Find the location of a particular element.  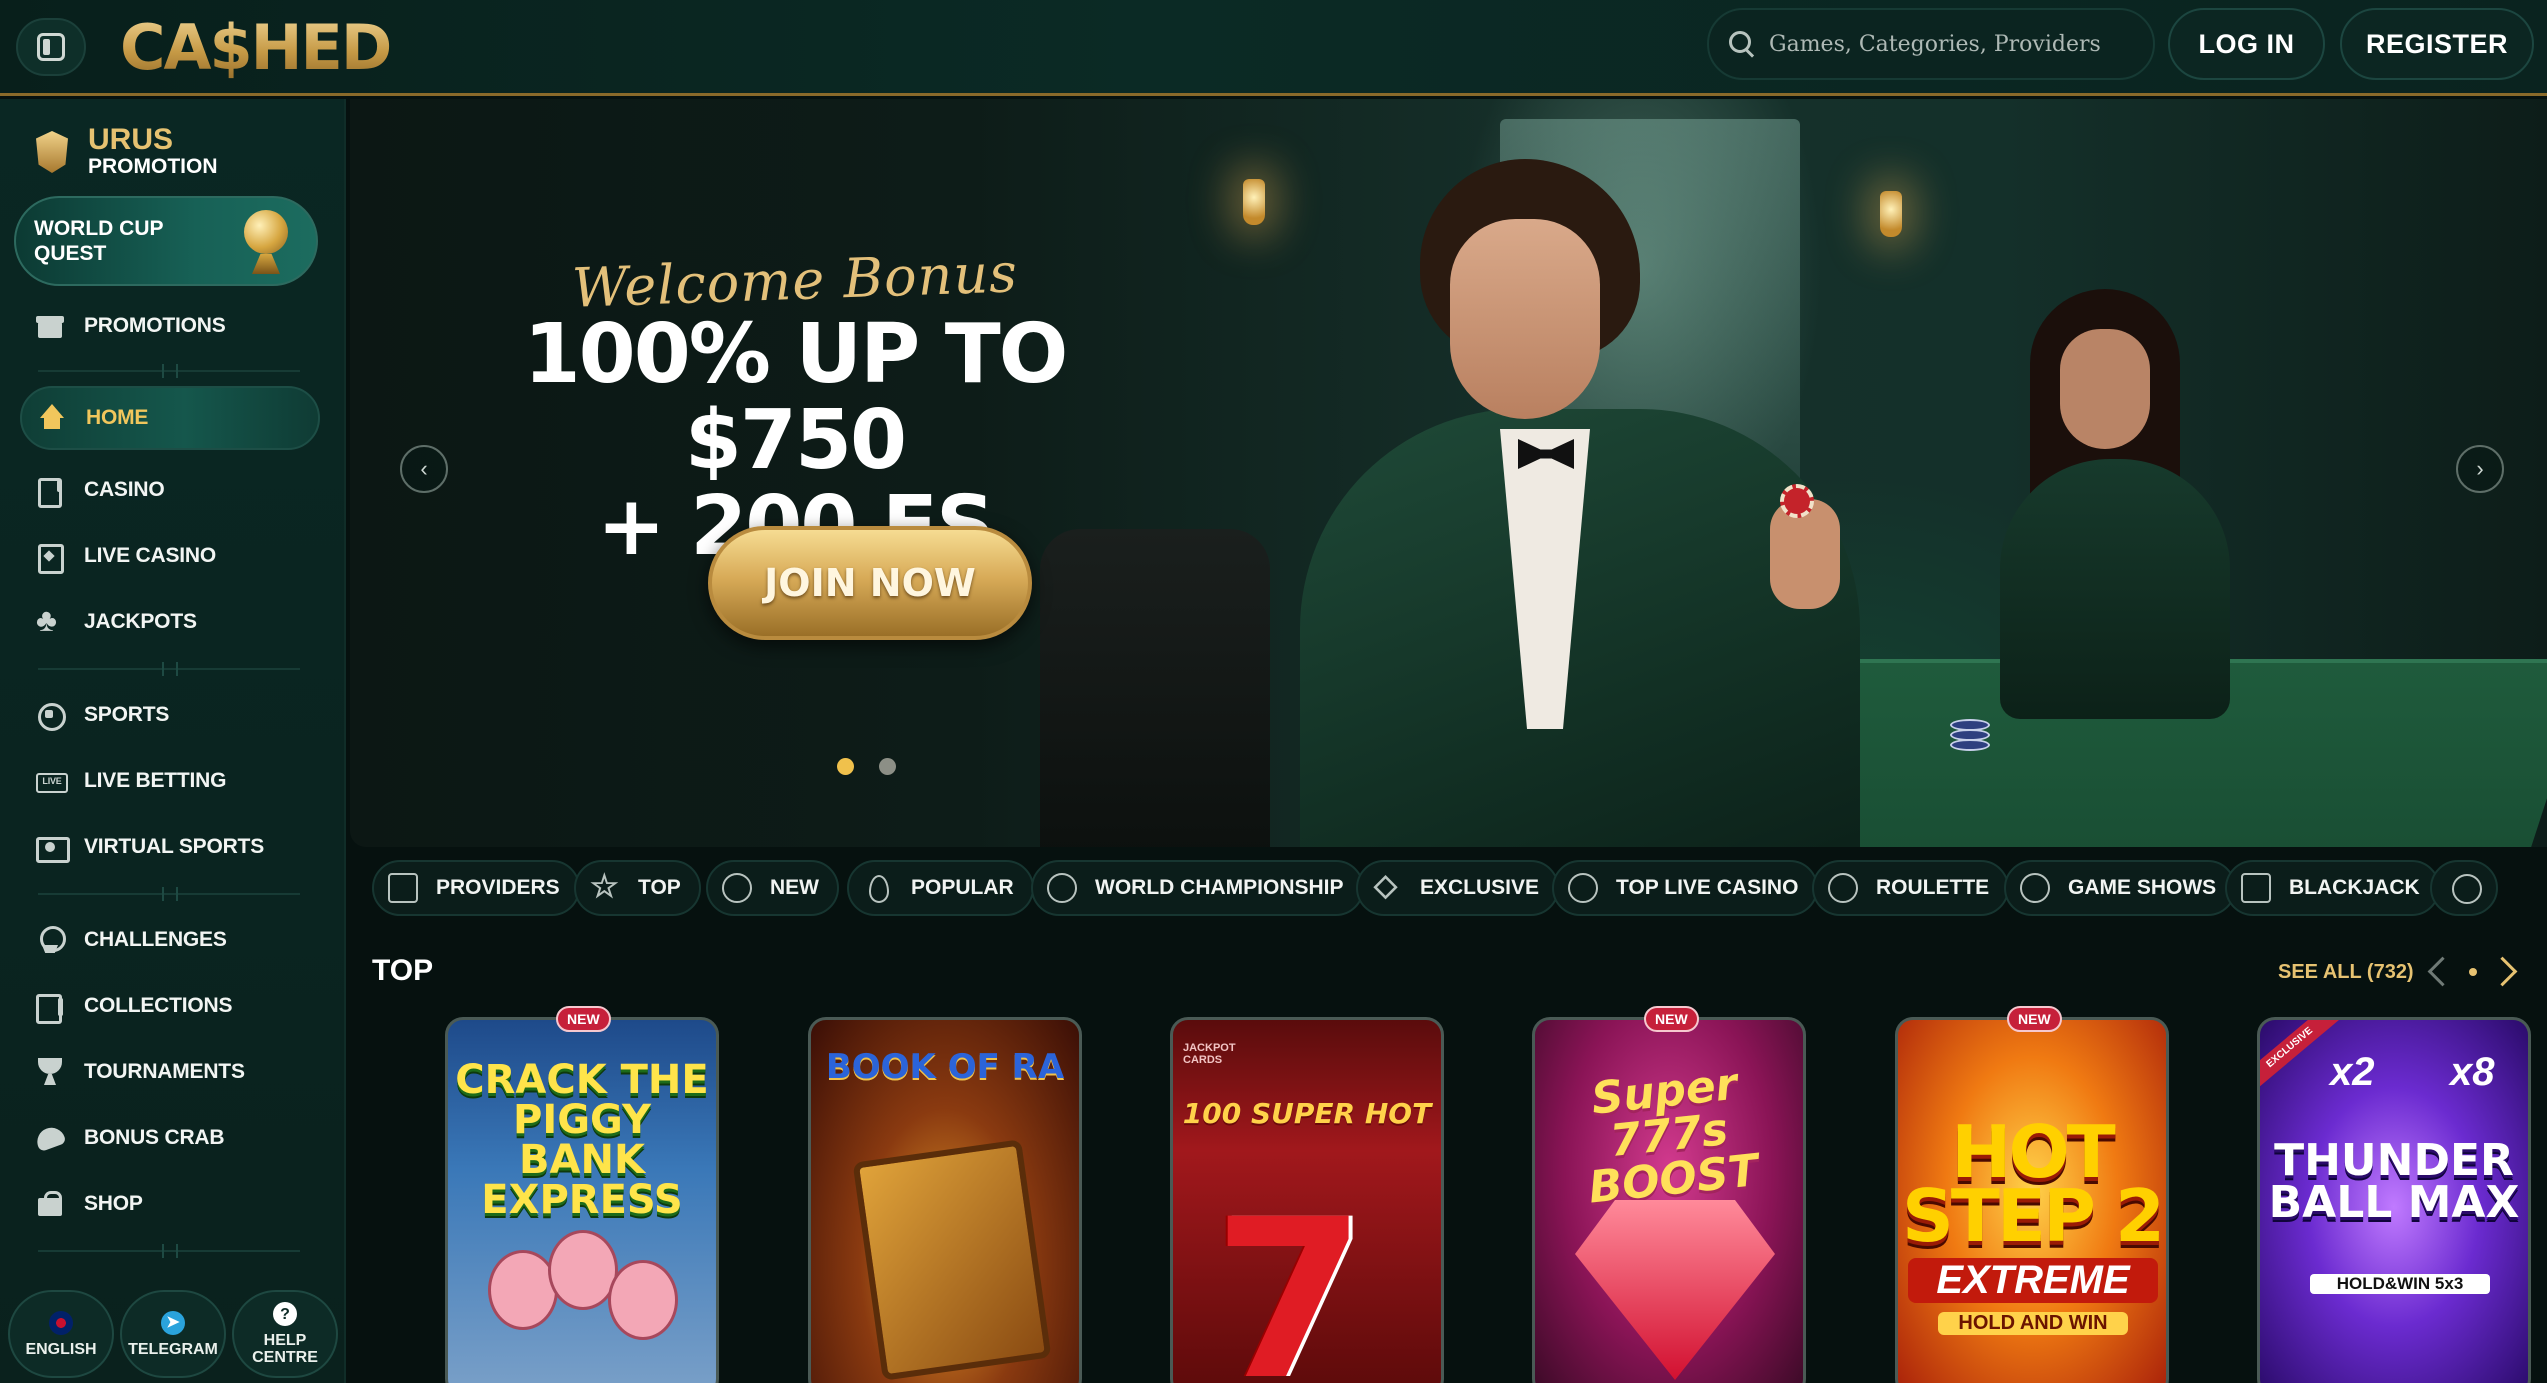

sidebar-item-sports: SPORTS is located at coordinates (170, 715).